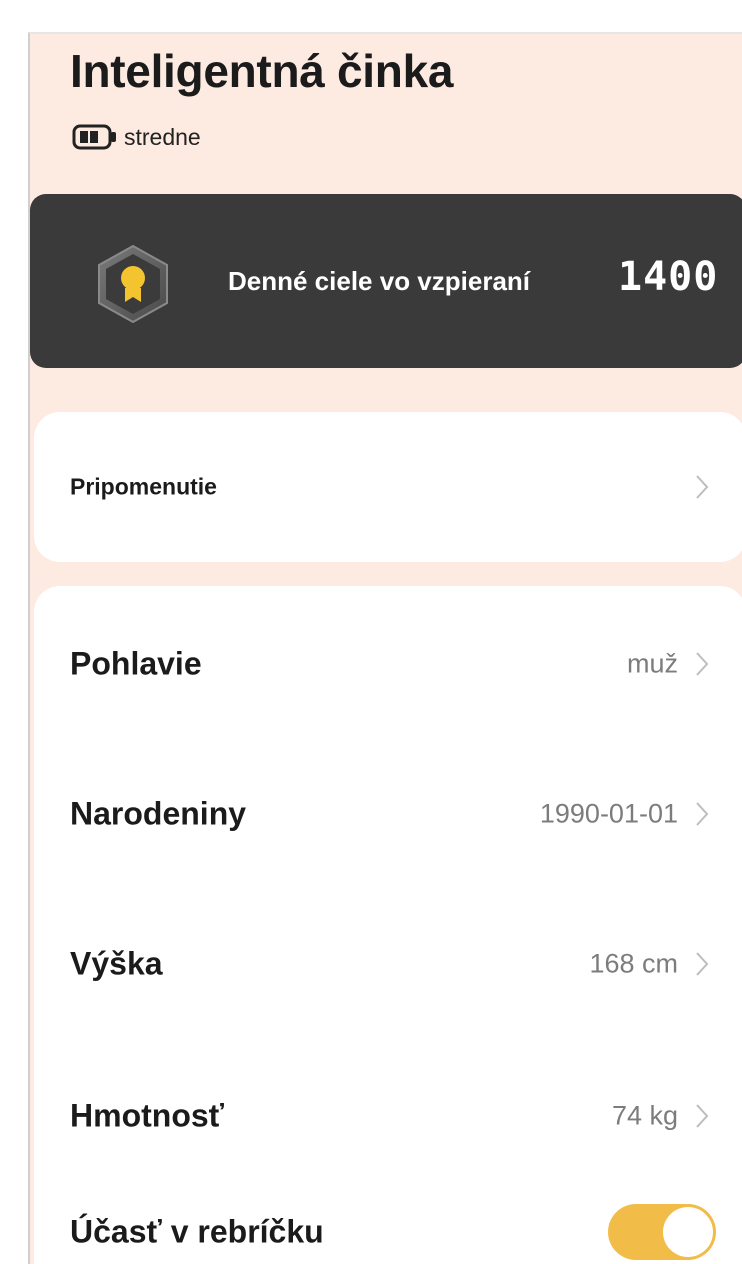 The width and height of the screenshot is (742, 1264). Describe the element at coordinates (633, 963) in the screenshot. I see `height-value: 168 cm` at that location.